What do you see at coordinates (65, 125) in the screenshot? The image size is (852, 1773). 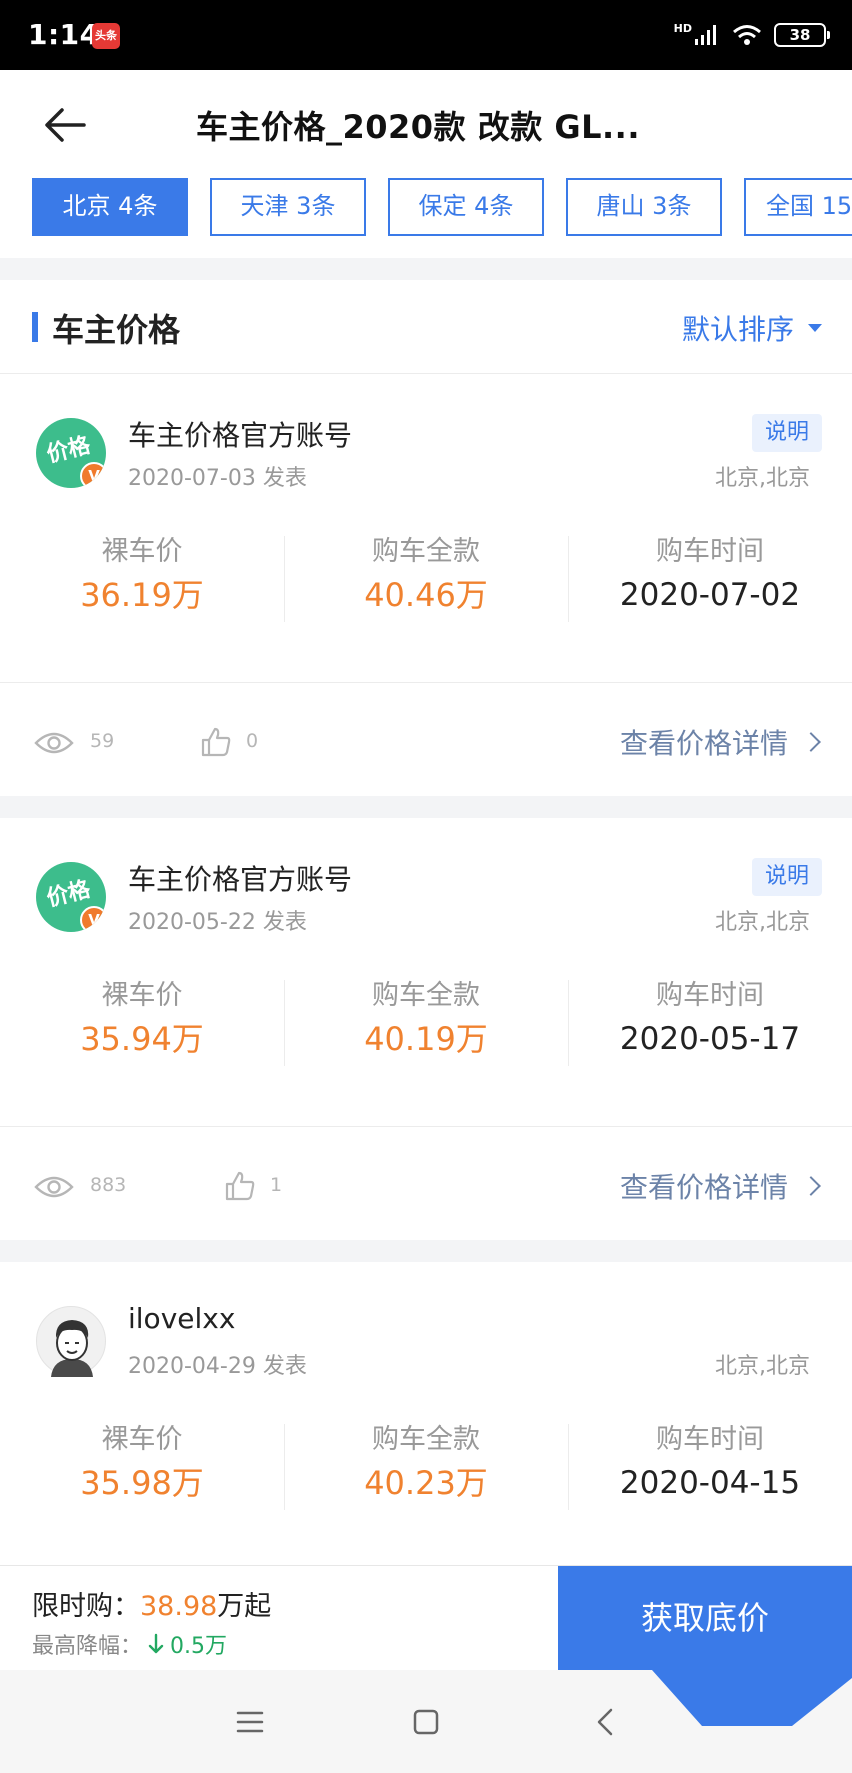 I see `back-arrow-icon` at bounding box center [65, 125].